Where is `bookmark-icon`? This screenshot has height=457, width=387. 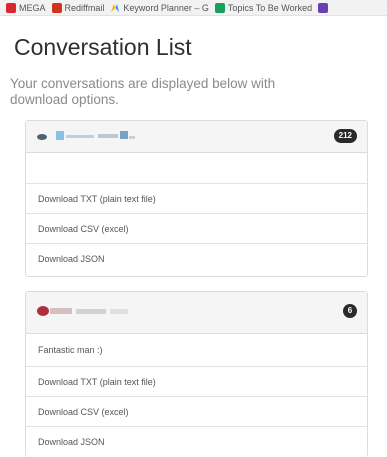 bookmark-icon is located at coordinates (323, 7).